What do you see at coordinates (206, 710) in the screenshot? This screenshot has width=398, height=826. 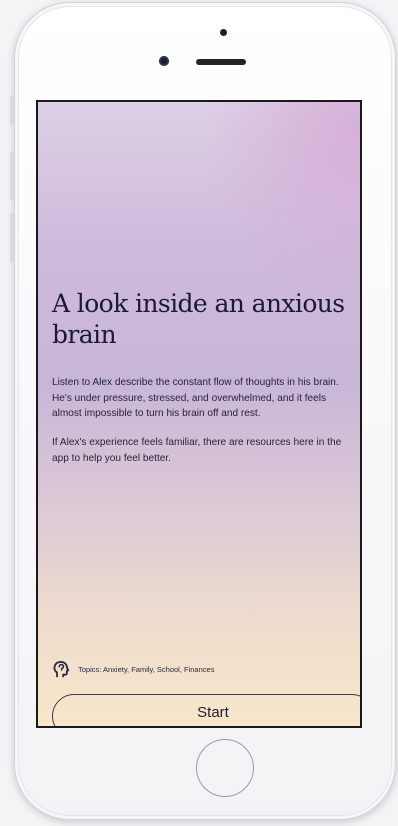 I see `start-button: Start` at bounding box center [206, 710].